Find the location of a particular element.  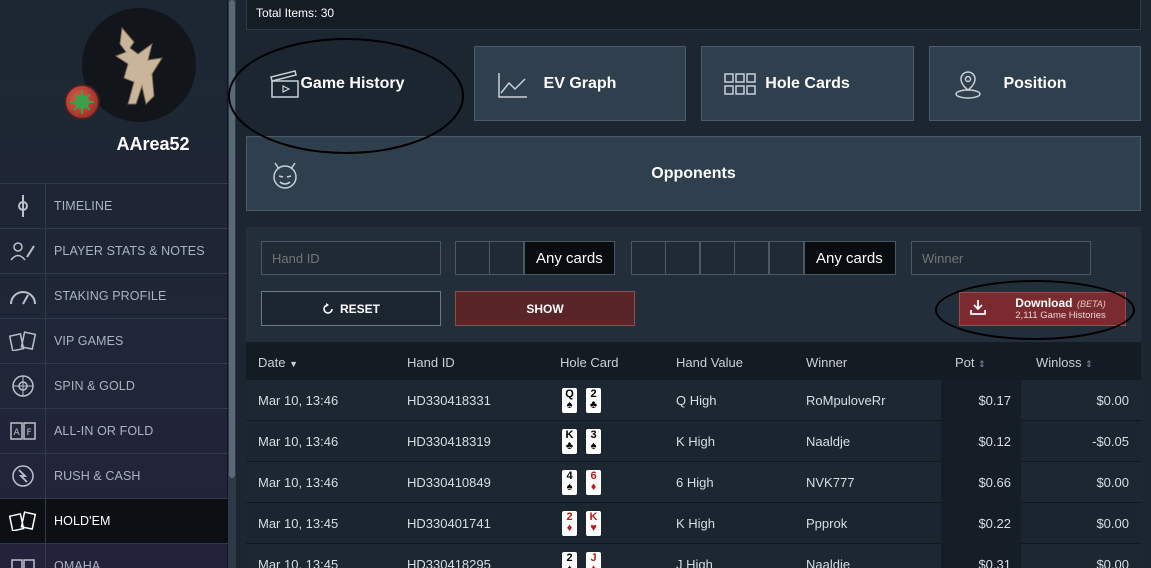

cell-hand-id: HD330418295 is located at coordinates (449, 562).